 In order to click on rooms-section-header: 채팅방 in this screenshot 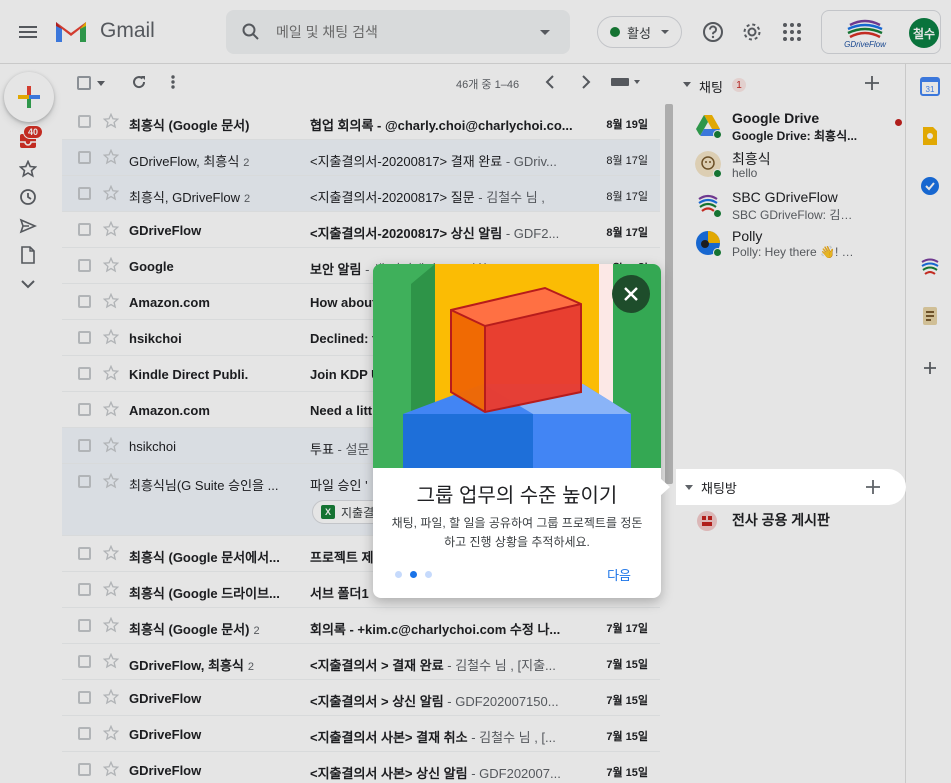, I will do `click(791, 487)`.